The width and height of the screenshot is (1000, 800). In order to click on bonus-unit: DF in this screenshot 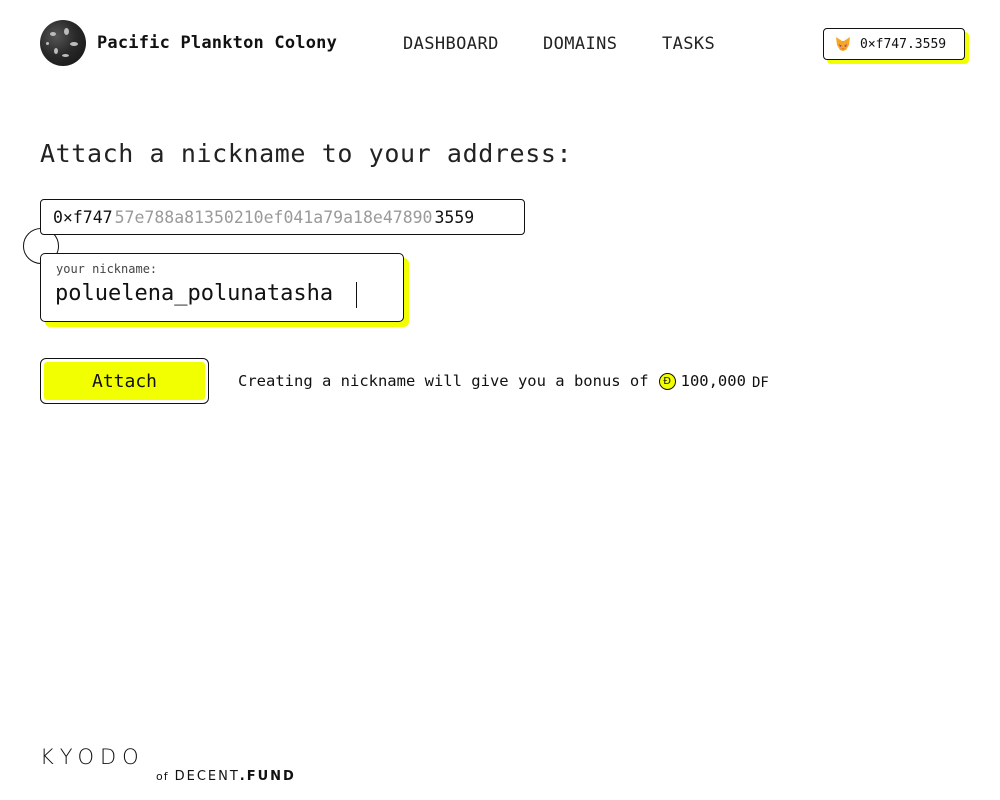, I will do `click(760, 383)`.